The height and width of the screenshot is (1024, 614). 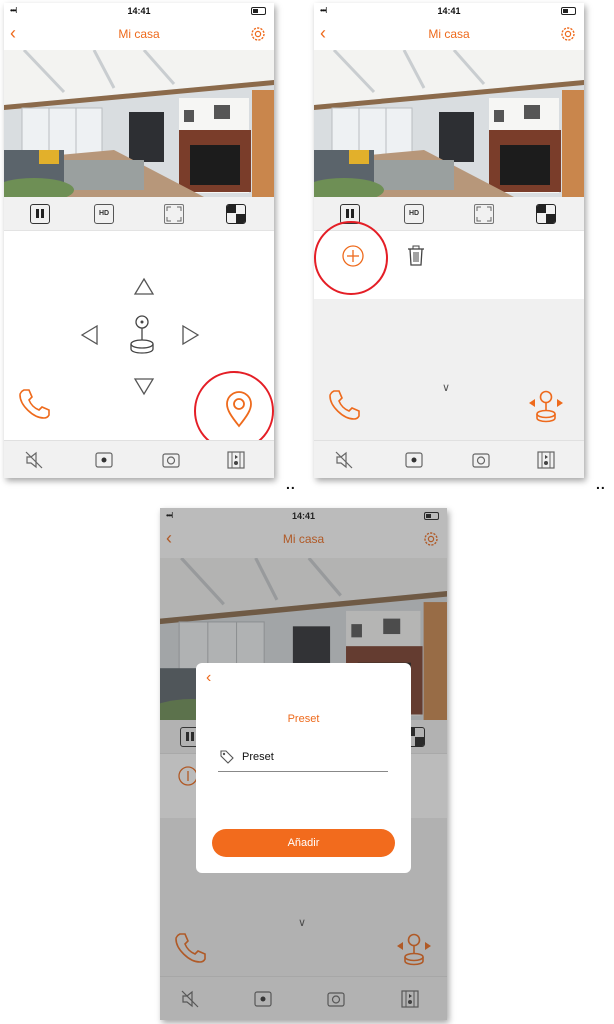 I want to click on add-preset-button: Añadir, so click(x=303, y=843).